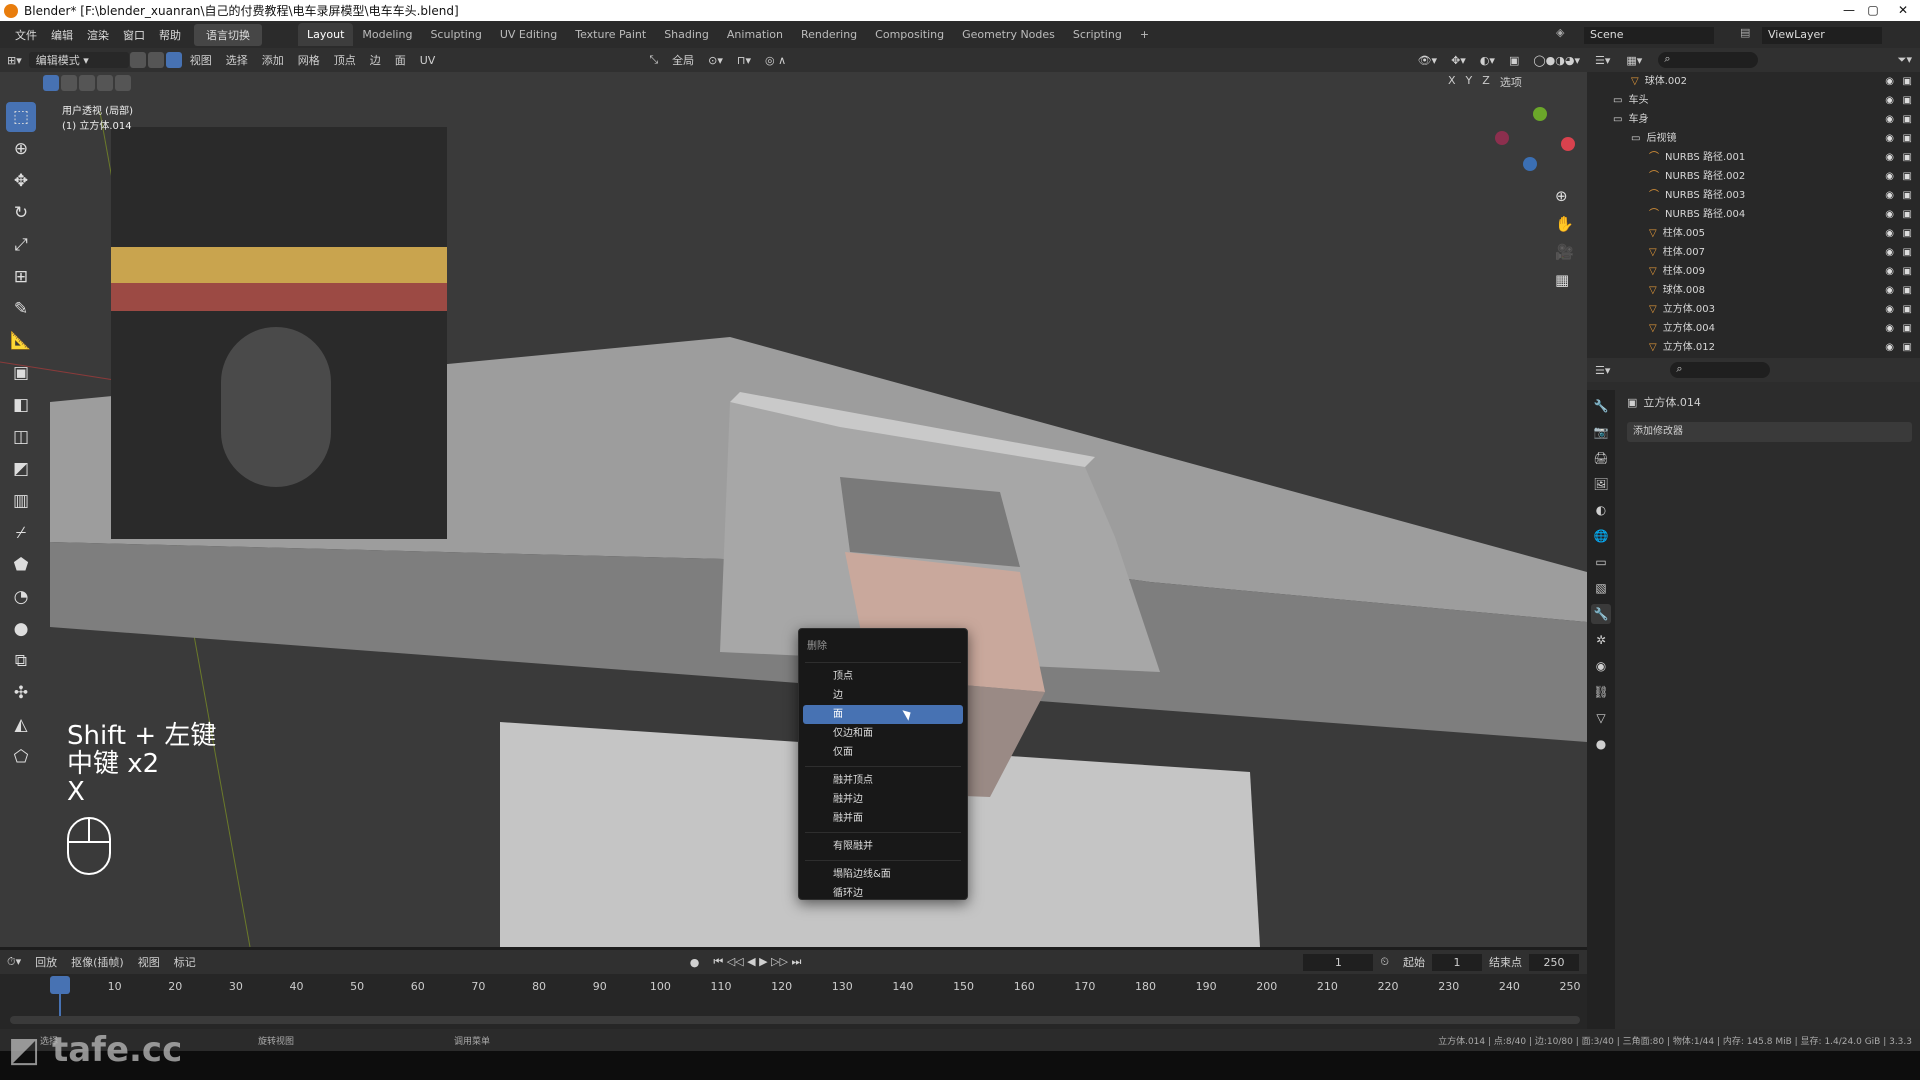 This screenshot has width=1920, height=1080. I want to click on material-tab-icon: ●, so click(1601, 744).